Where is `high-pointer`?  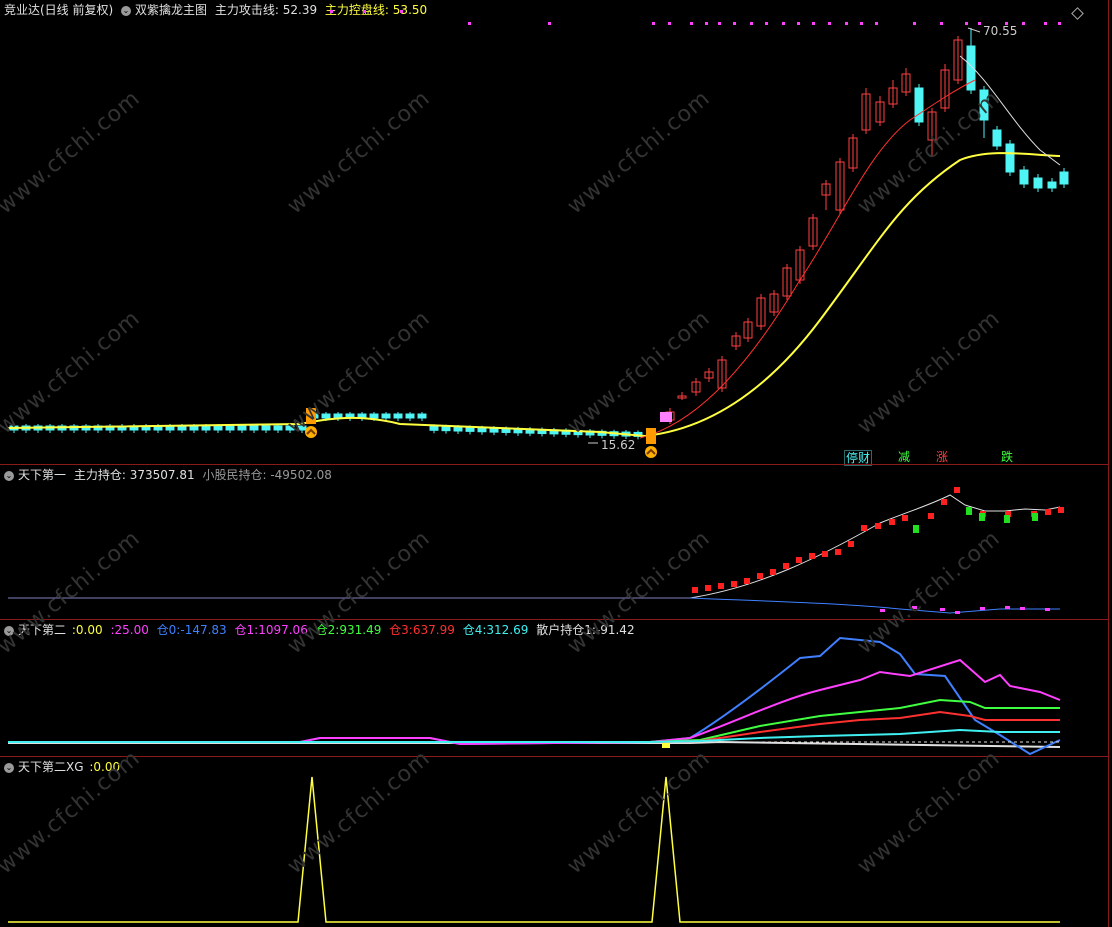 high-pointer is located at coordinates (974, 30).